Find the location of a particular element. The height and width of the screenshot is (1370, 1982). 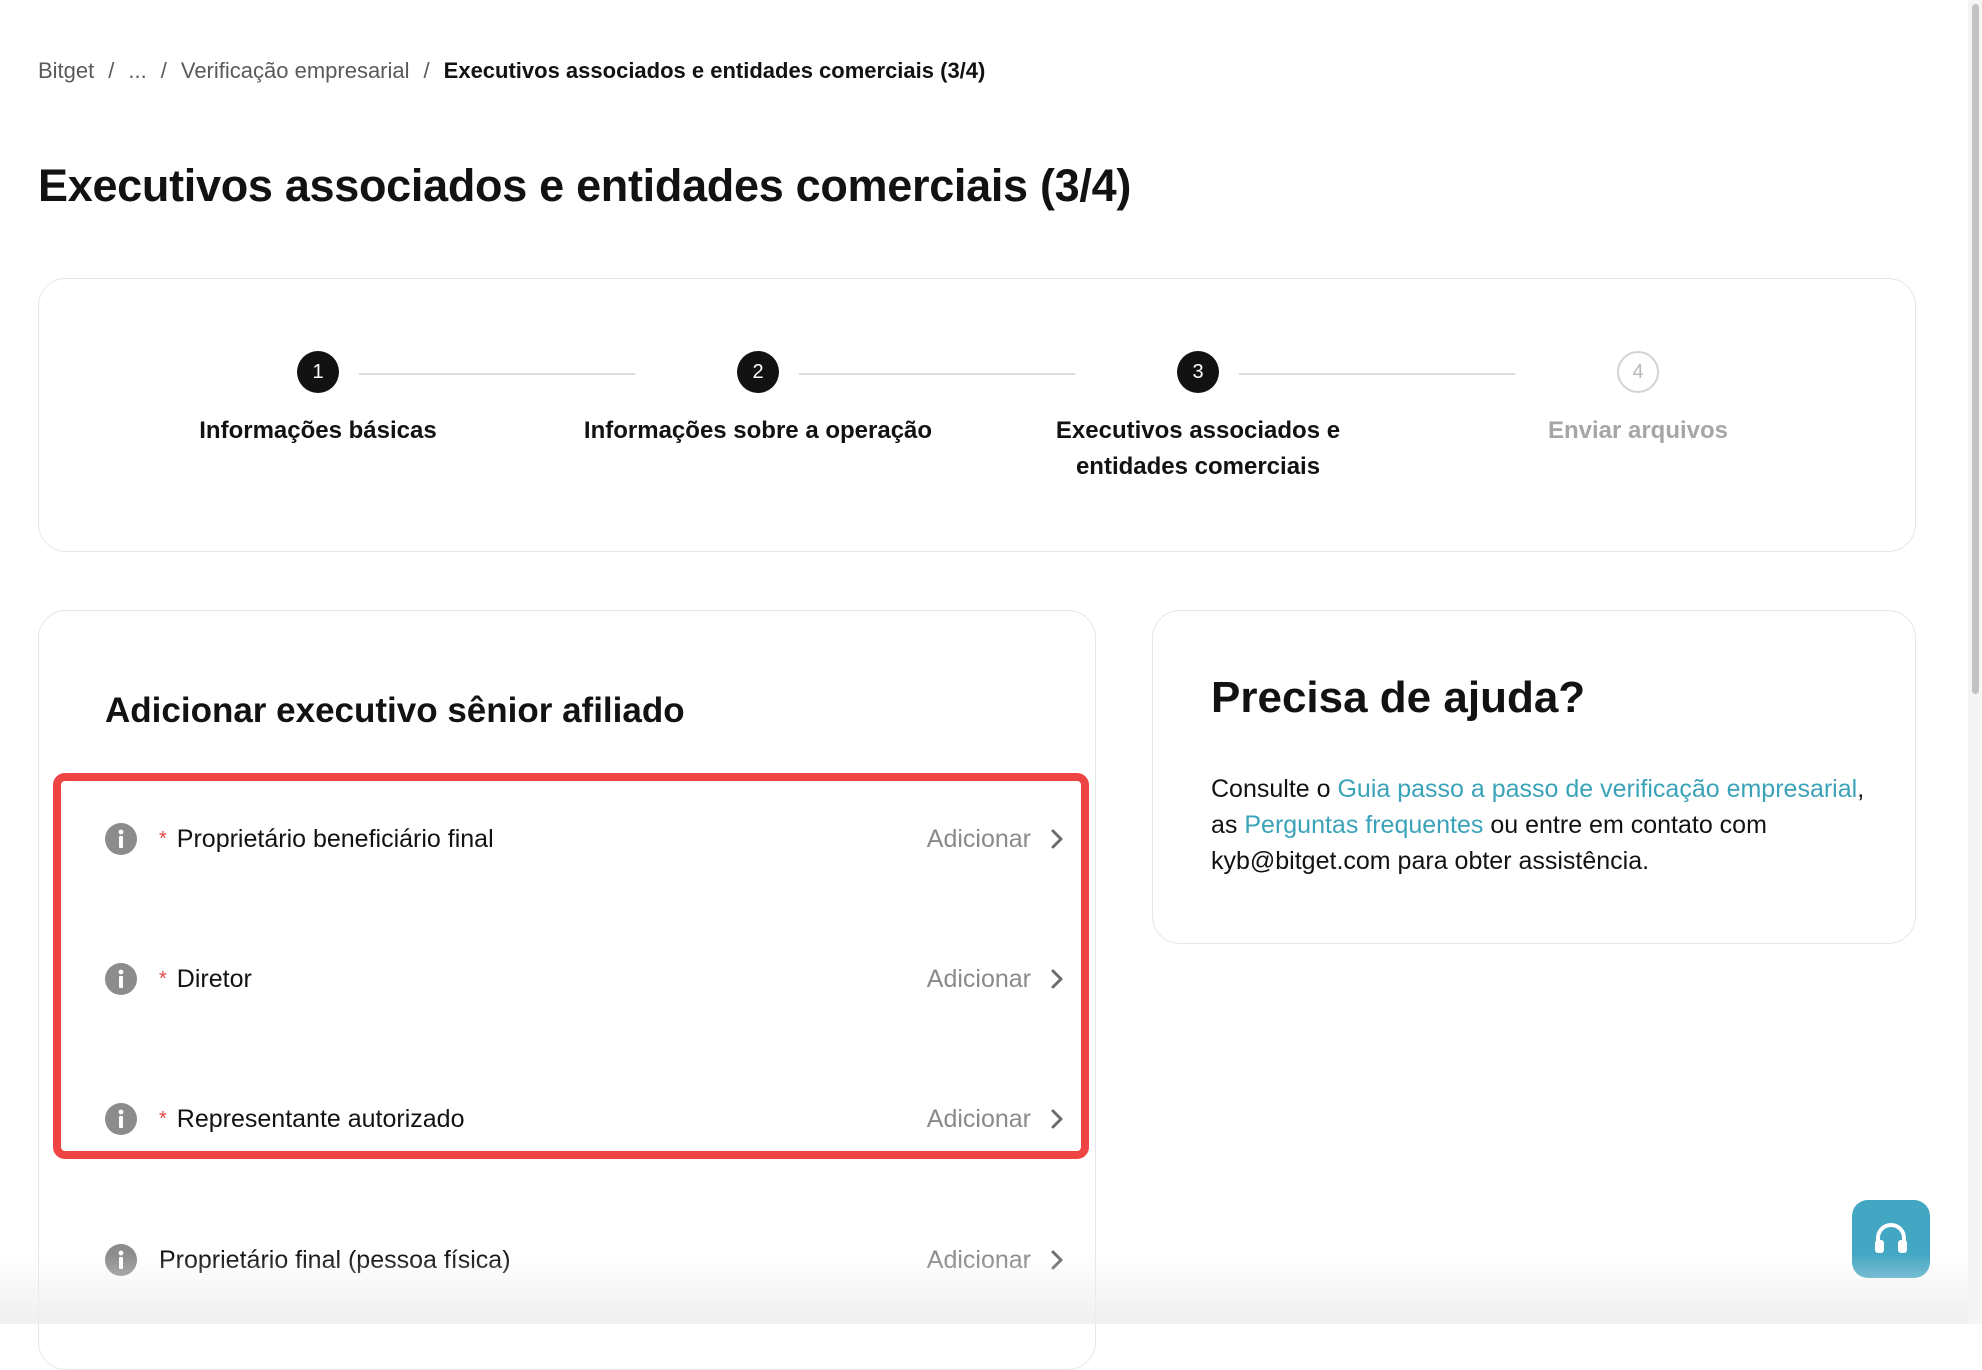

breadcrumb-item-bitget: Bitget is located at coordinates (66, 71).